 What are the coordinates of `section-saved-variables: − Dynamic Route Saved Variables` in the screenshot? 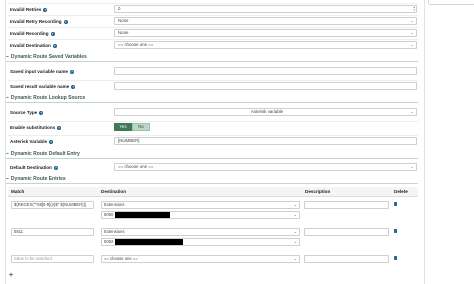 It's located at (212, 58).